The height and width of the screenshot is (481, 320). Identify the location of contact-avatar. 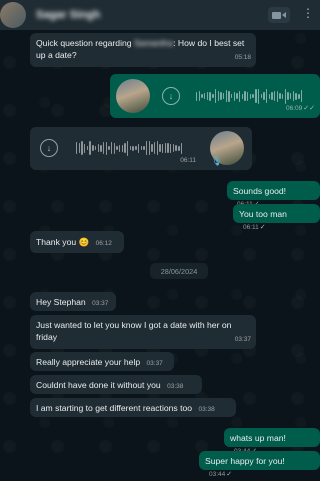
(13, 15).